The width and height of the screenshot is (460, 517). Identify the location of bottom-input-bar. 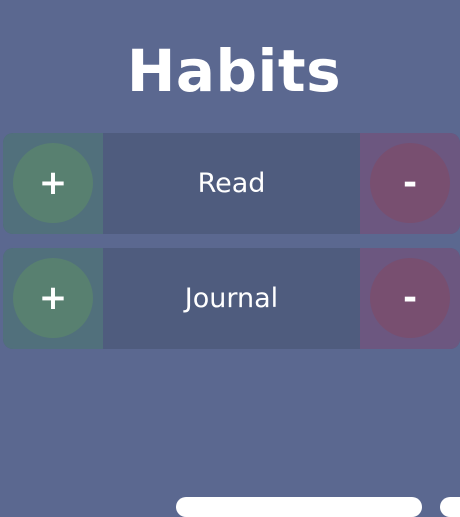
(299, 507).